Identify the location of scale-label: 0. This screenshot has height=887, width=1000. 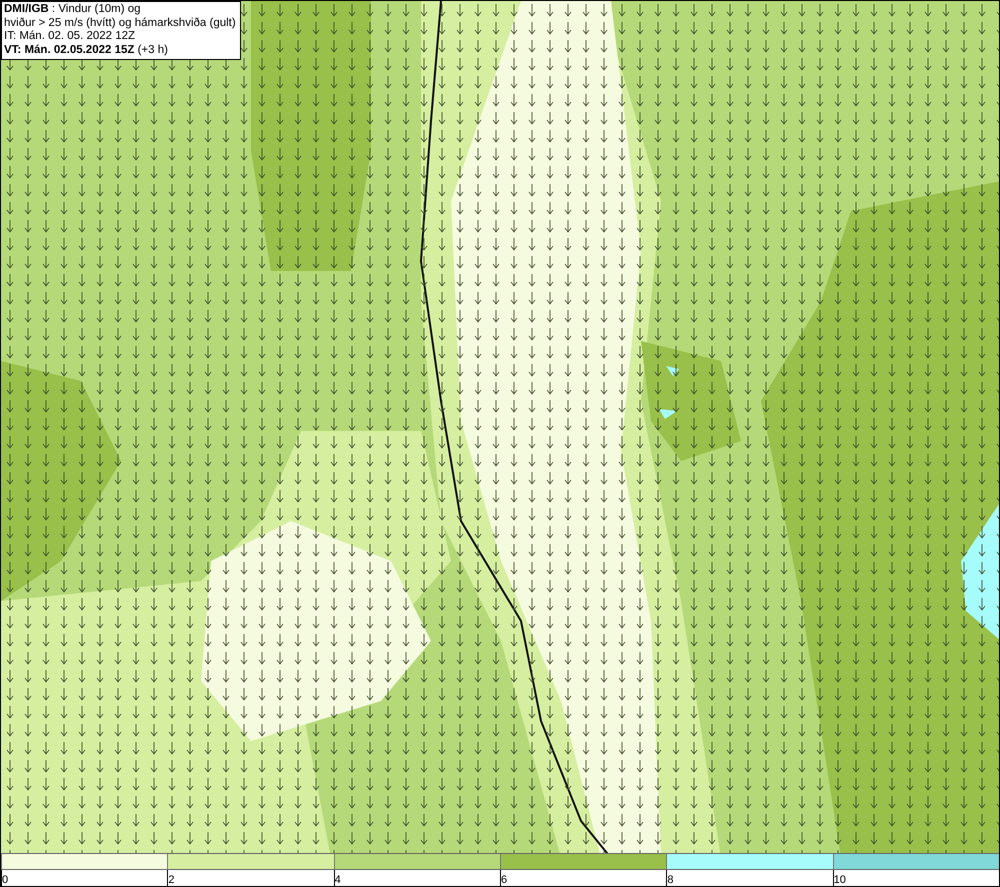
(5, 879).